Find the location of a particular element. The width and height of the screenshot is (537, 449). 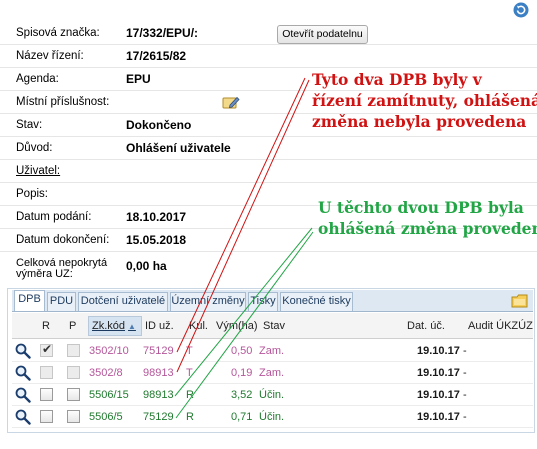

cell-zk-kod: 5506/15 is located at coordinates (109, 395).